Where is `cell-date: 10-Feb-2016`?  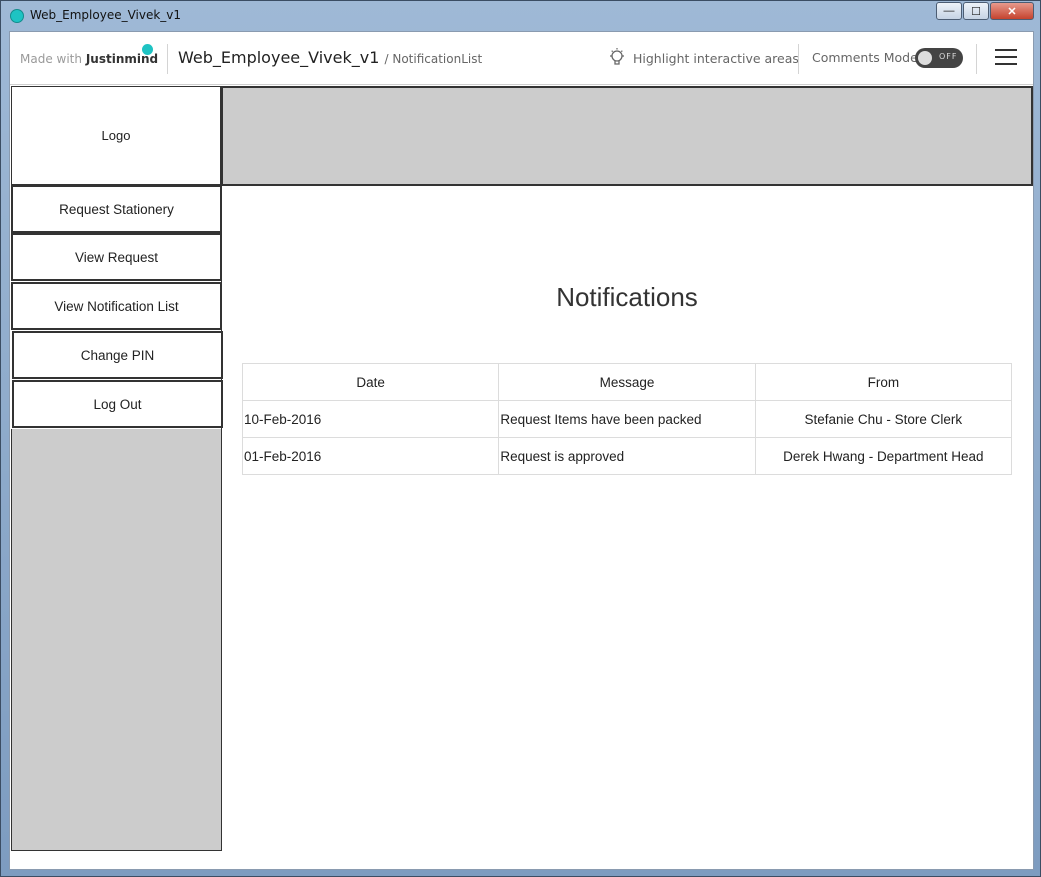
cell-date: 10-Feb-2016 is located at coordinates (370, 419).